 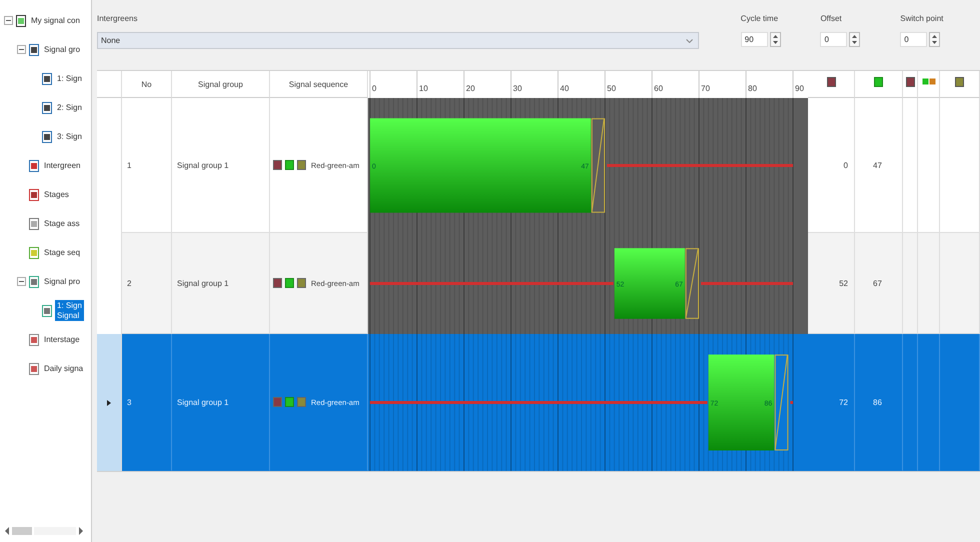 What do you see at coordinates (62, 340) in the screenshot?
I see `tree-item: Interstage` at bounding box center [62, 340].